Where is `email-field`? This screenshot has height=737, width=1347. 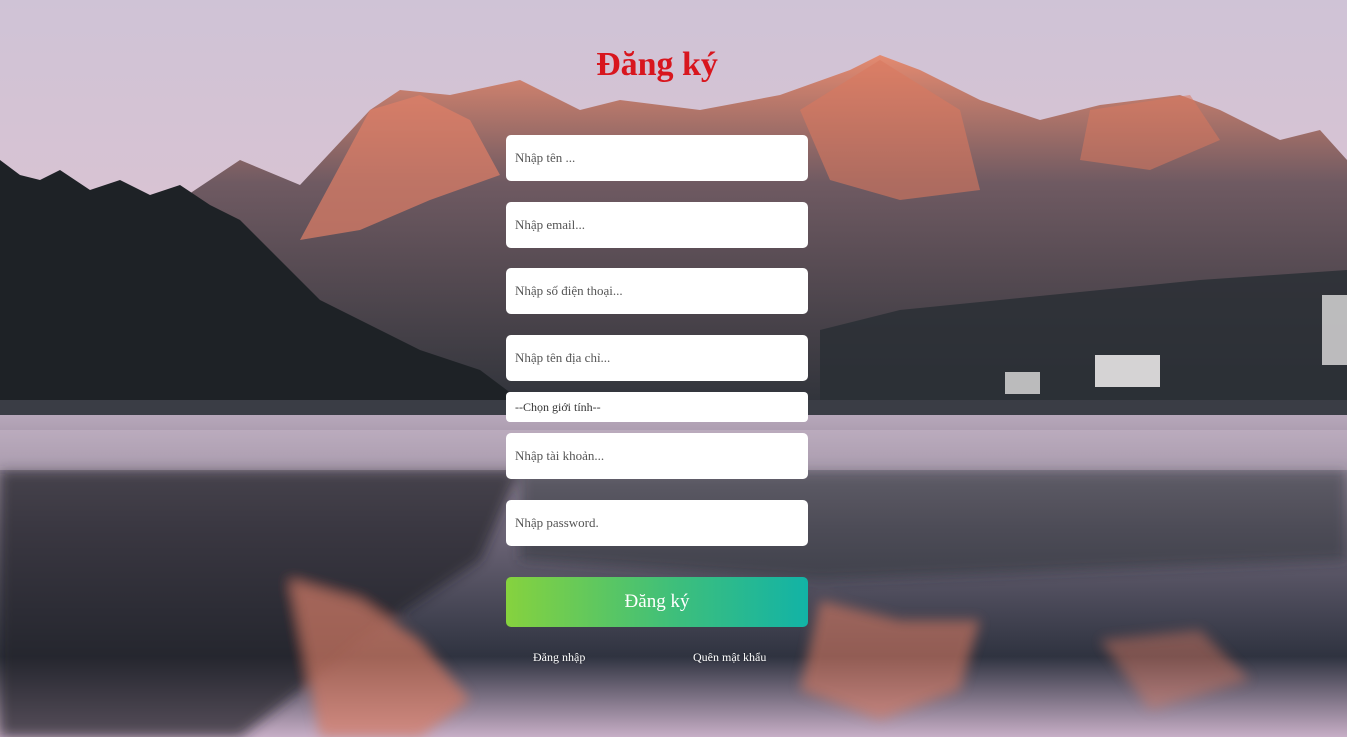
email-field is located at coordinates (657, 225).